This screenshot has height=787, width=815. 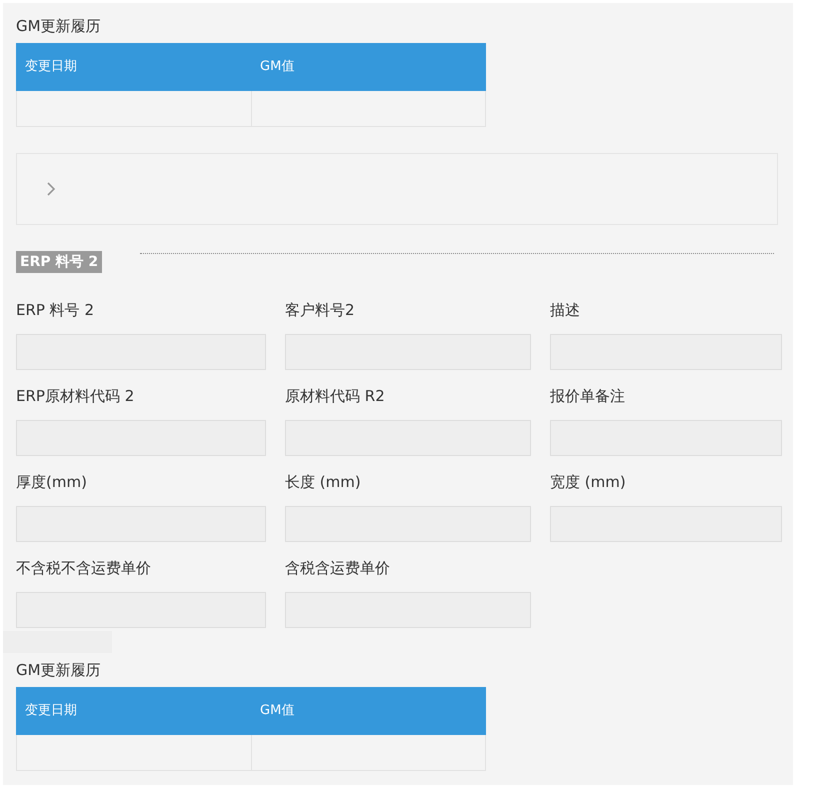 I want to click on field-label: 报价单备注, so click(x=588, y=396).